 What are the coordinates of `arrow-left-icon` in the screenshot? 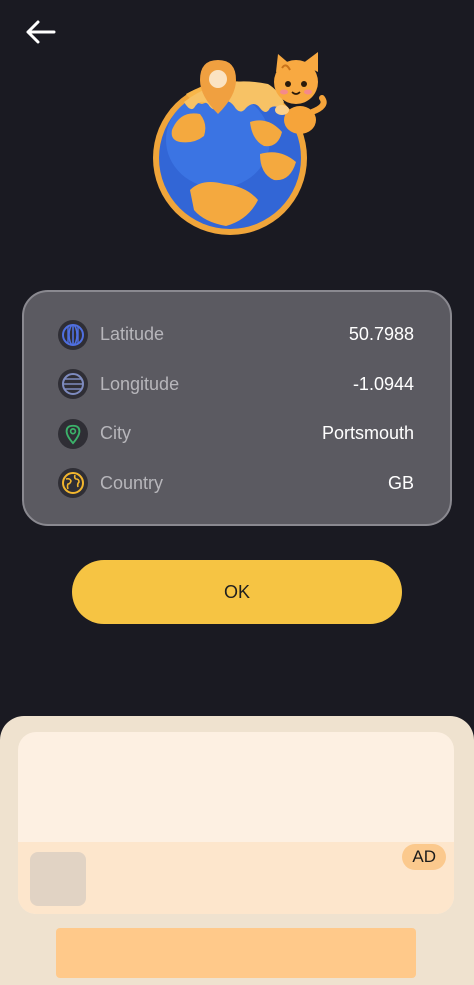 It's located at (41, 32).